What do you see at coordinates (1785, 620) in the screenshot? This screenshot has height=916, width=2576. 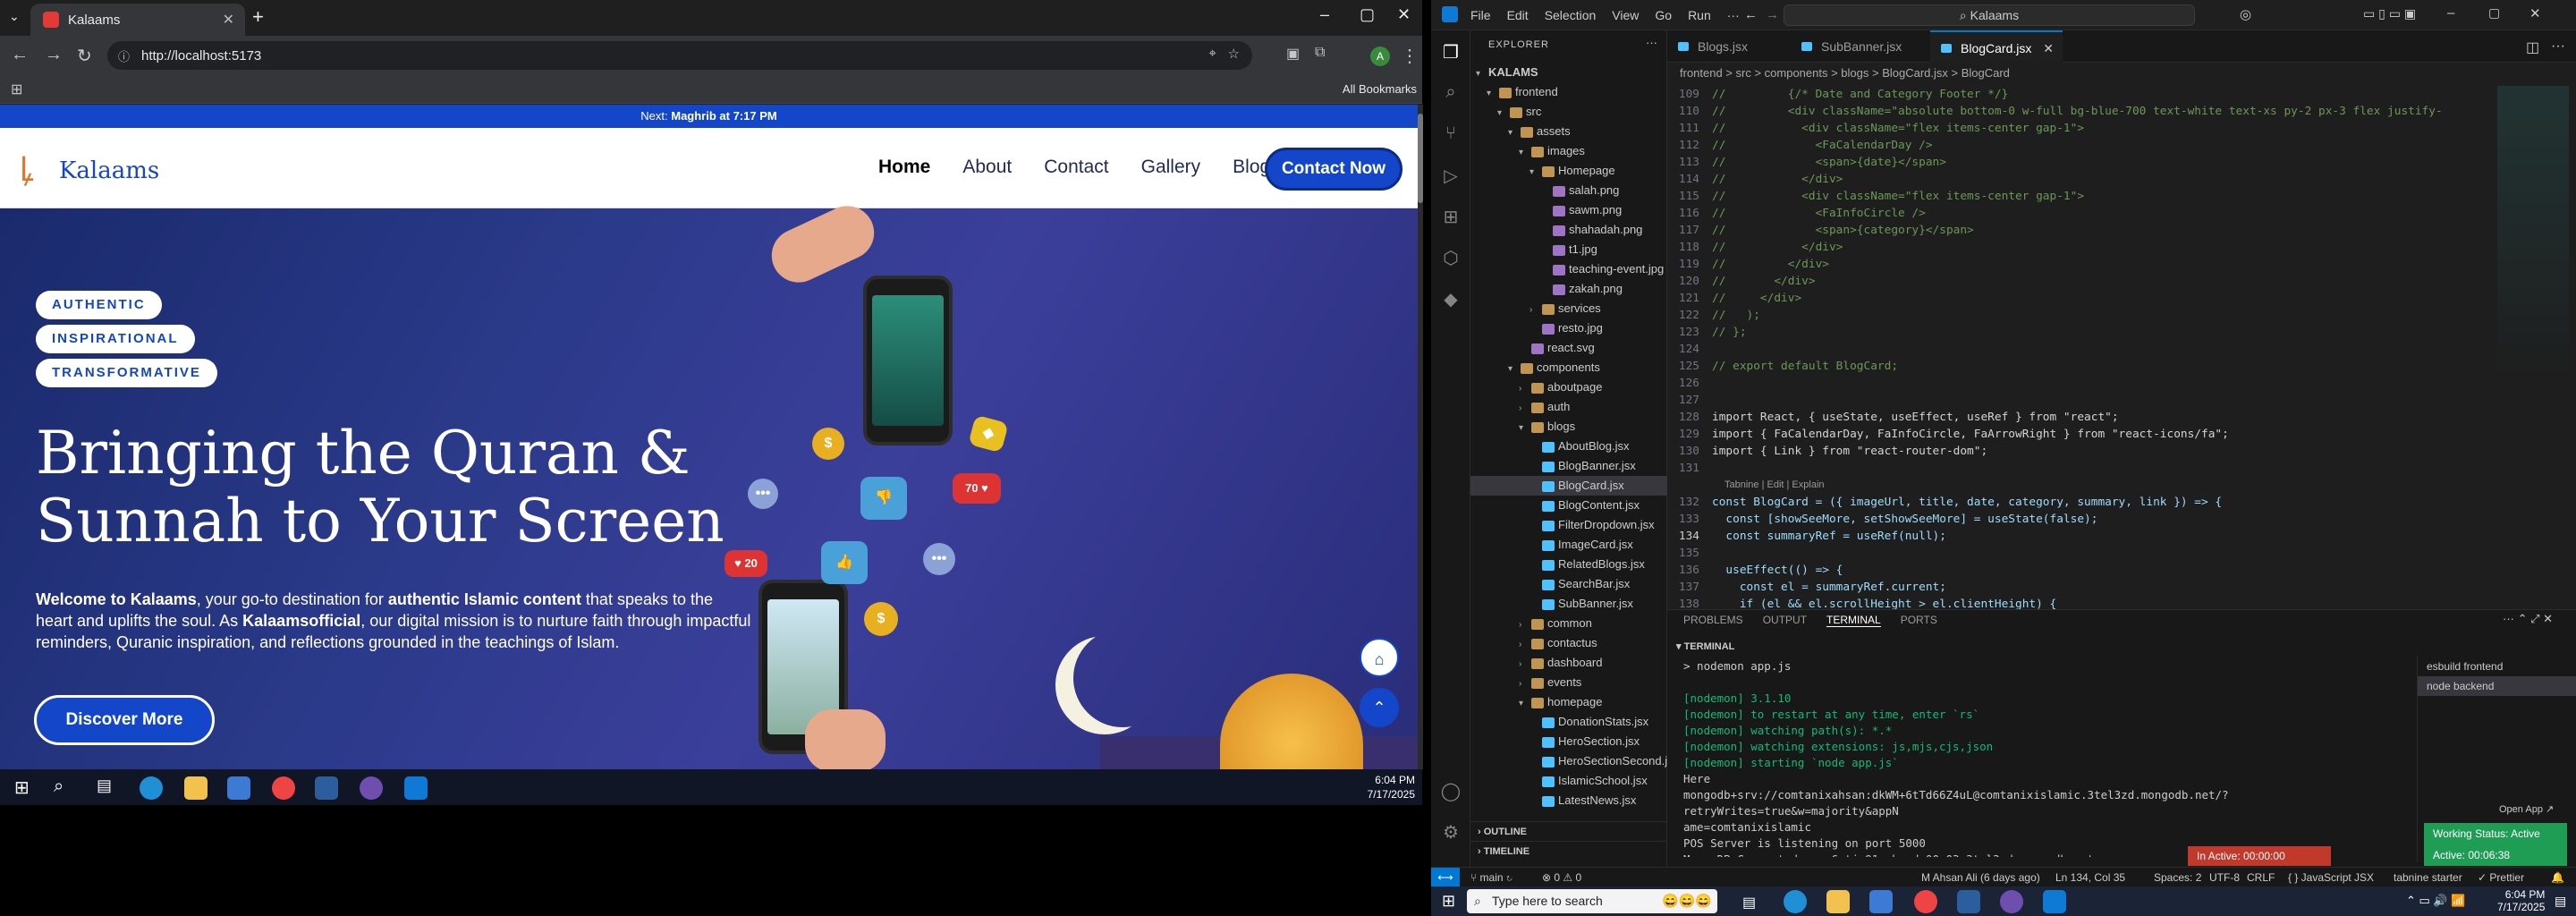 I see `panel-tab-output: OUTPUT` at bounding box center [1785, 620].